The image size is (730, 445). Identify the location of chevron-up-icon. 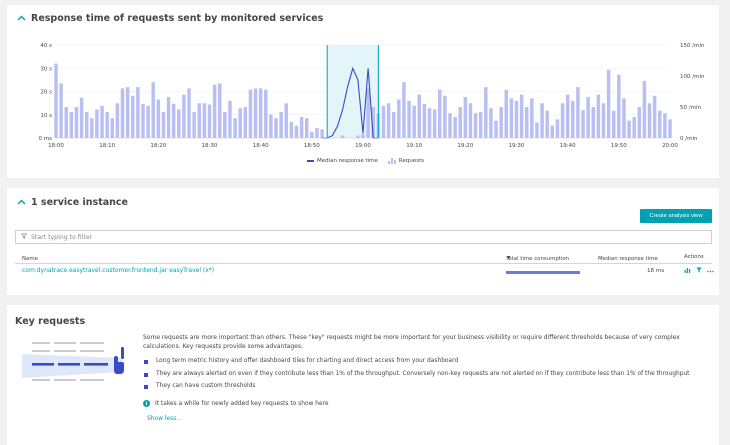
(21, 203).